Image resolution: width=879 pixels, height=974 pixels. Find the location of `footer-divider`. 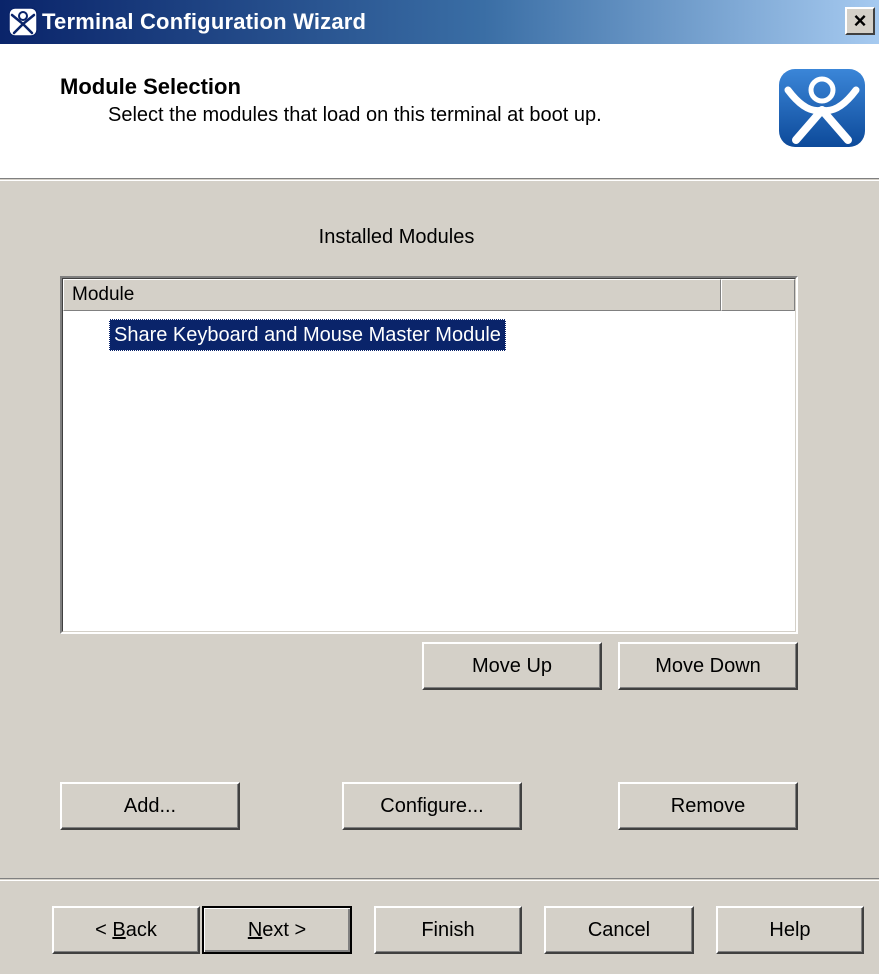

footer-divider is located at coordinates (439, 879).